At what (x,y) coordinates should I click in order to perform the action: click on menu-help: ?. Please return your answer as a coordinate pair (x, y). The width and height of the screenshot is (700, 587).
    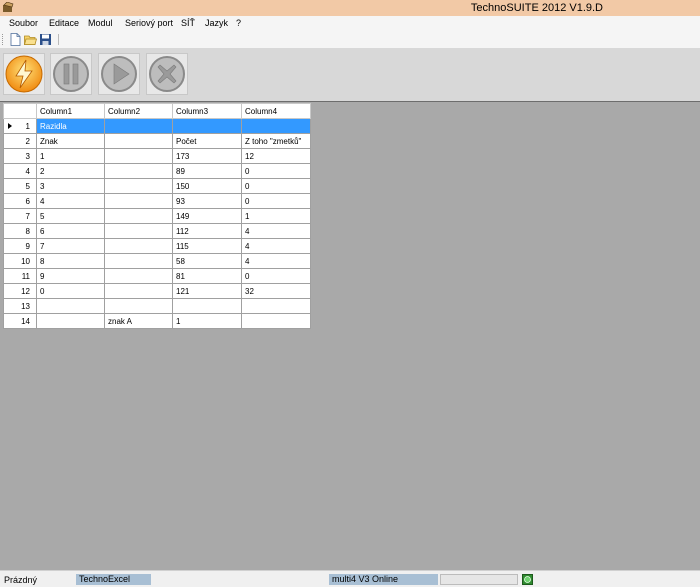
    Looking at the image, I should click on (238, 23).